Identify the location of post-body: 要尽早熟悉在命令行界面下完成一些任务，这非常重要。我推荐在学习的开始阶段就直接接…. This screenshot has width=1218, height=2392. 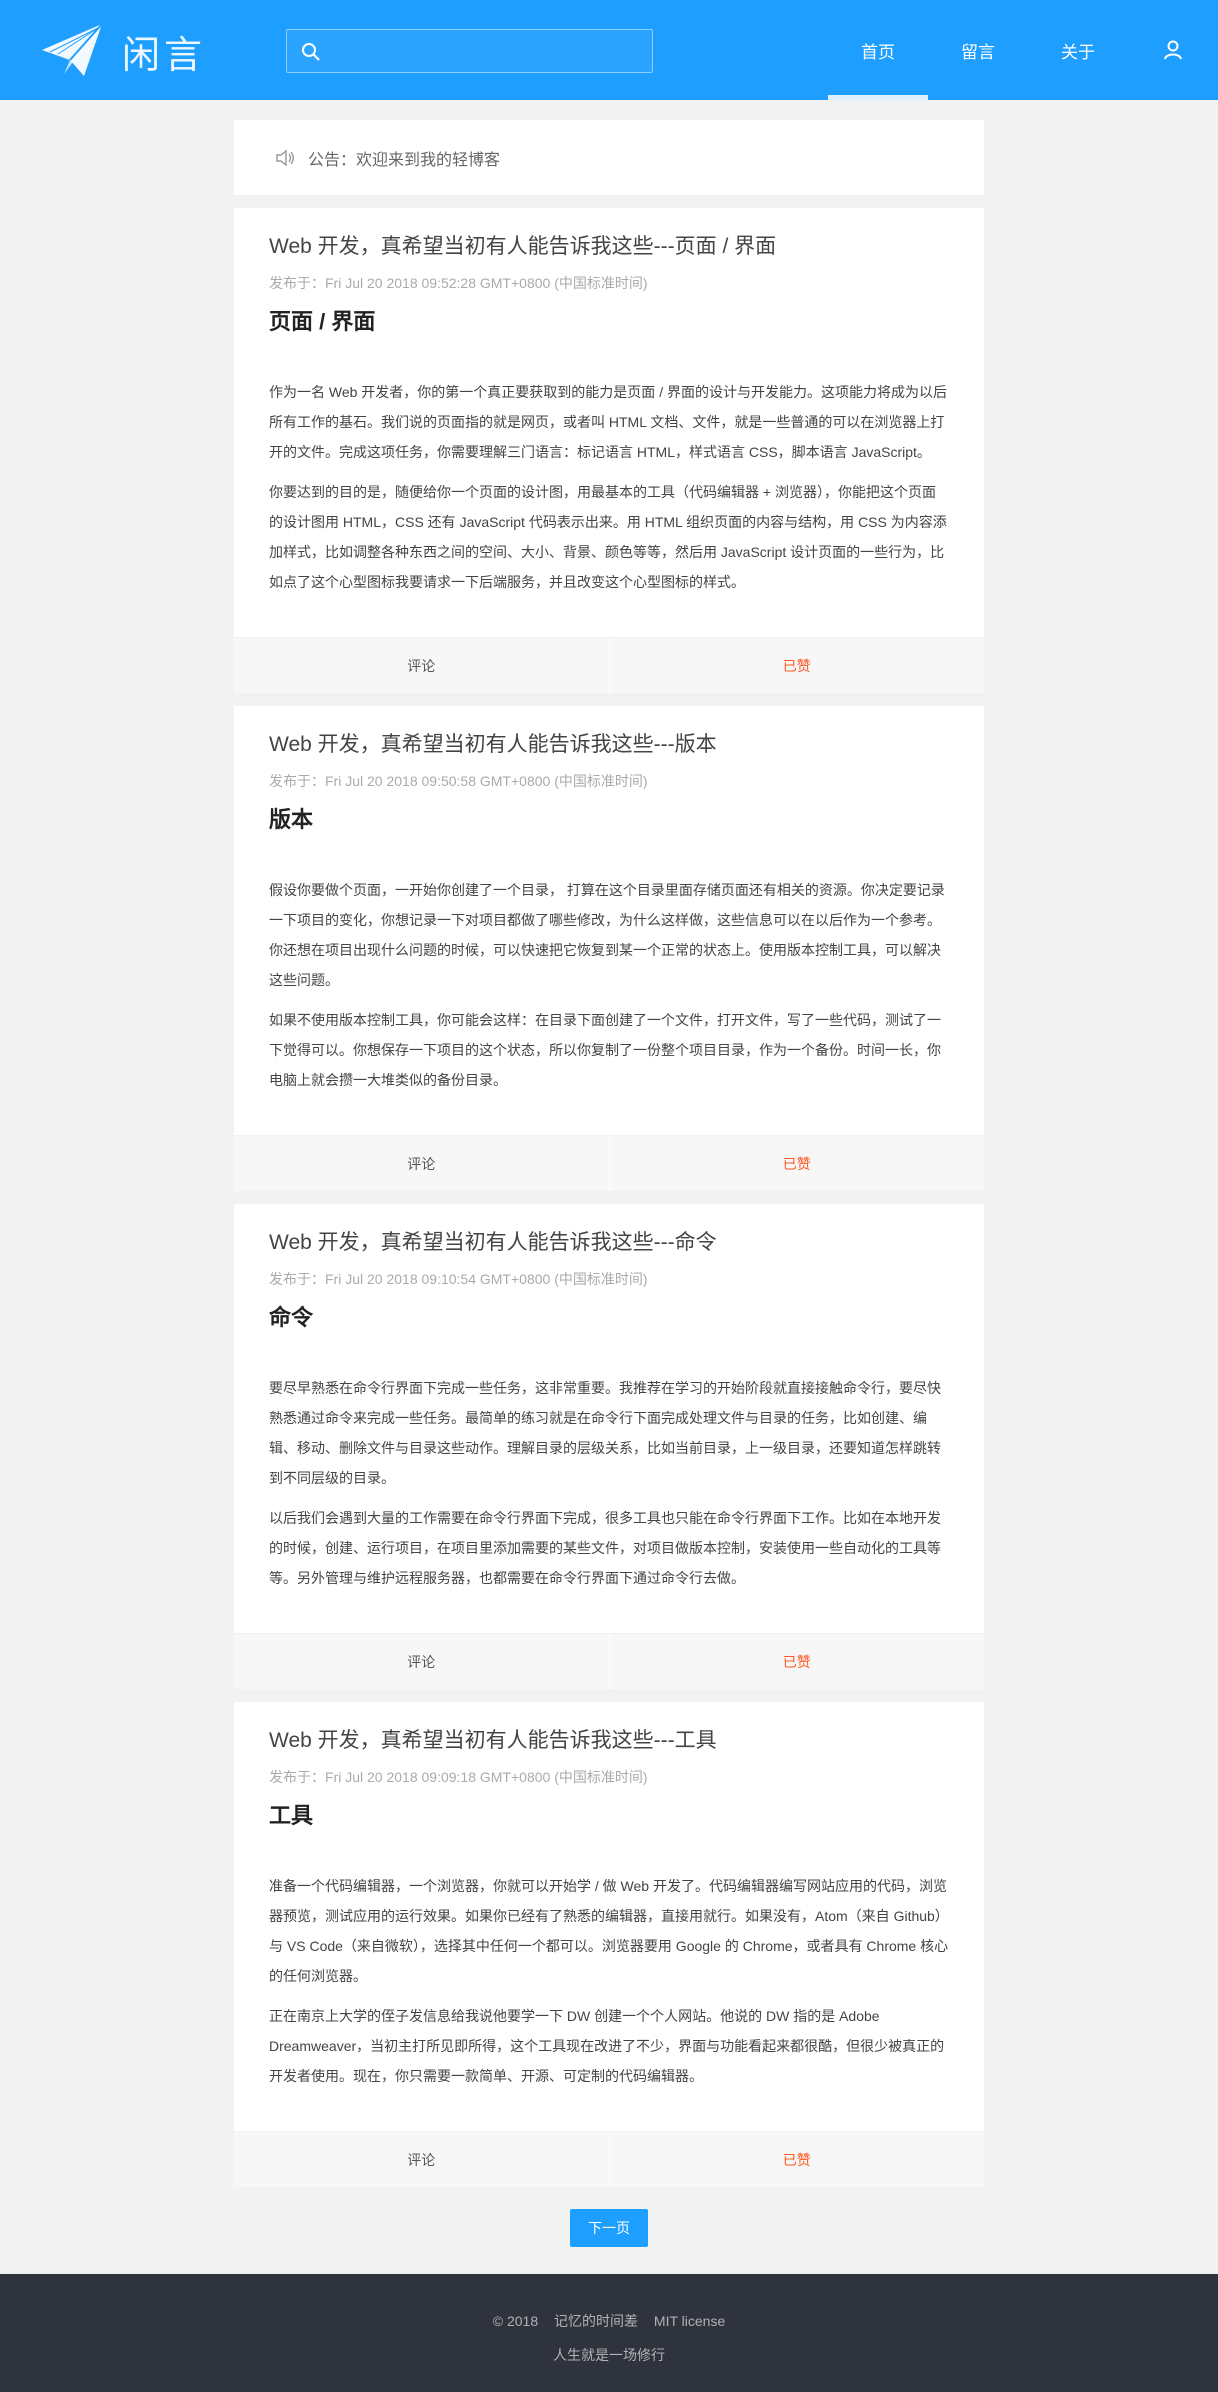
(609, 1483).